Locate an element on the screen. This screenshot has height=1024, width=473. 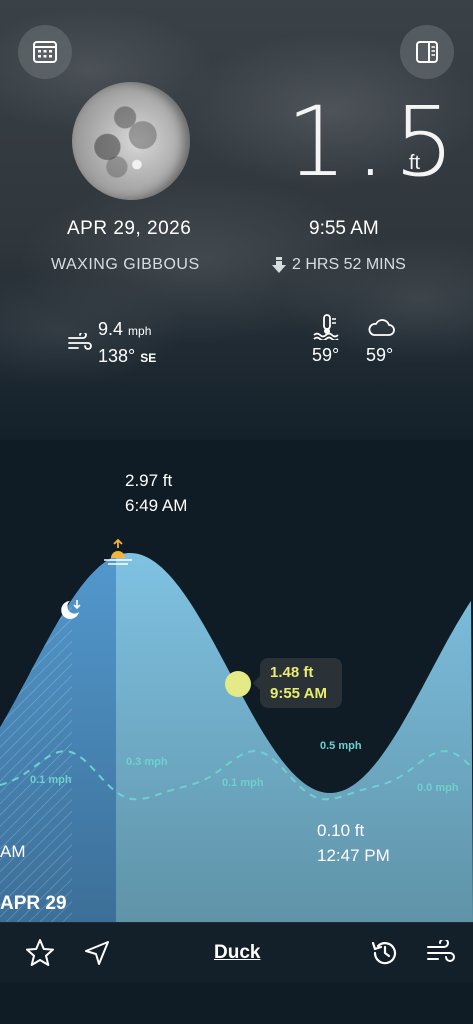
station-name: Duck is located at coordinates (237, 953).